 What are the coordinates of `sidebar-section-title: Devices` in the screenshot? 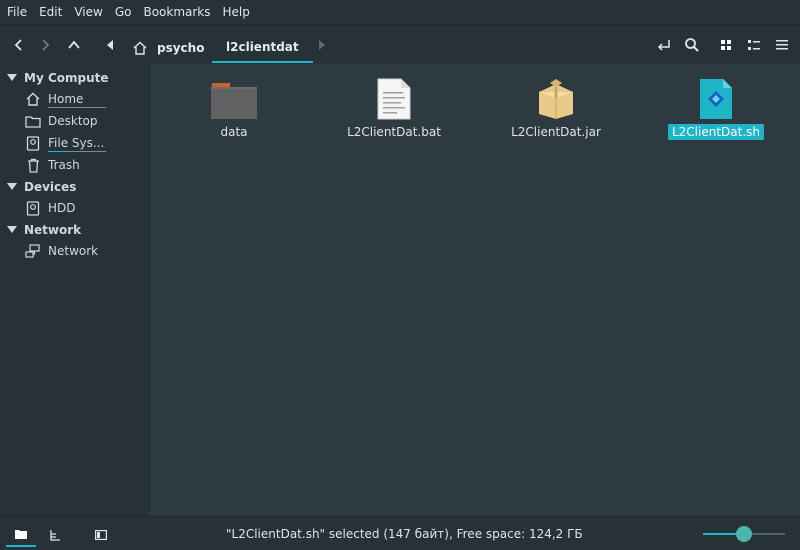 It's located at (50, 187).